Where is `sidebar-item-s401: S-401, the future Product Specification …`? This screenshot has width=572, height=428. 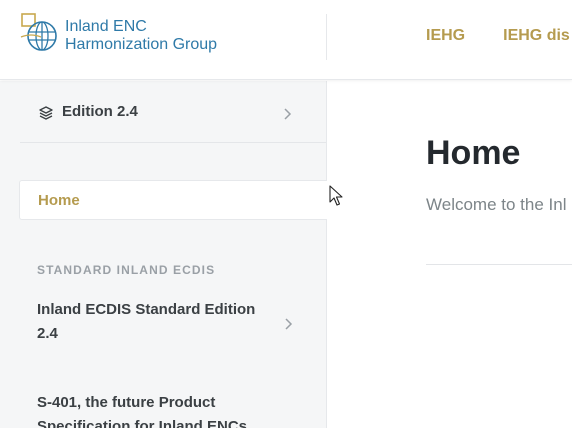
sidebar-item-s401: S-401, the future Product Specification … is located at coordinates (152, 409).